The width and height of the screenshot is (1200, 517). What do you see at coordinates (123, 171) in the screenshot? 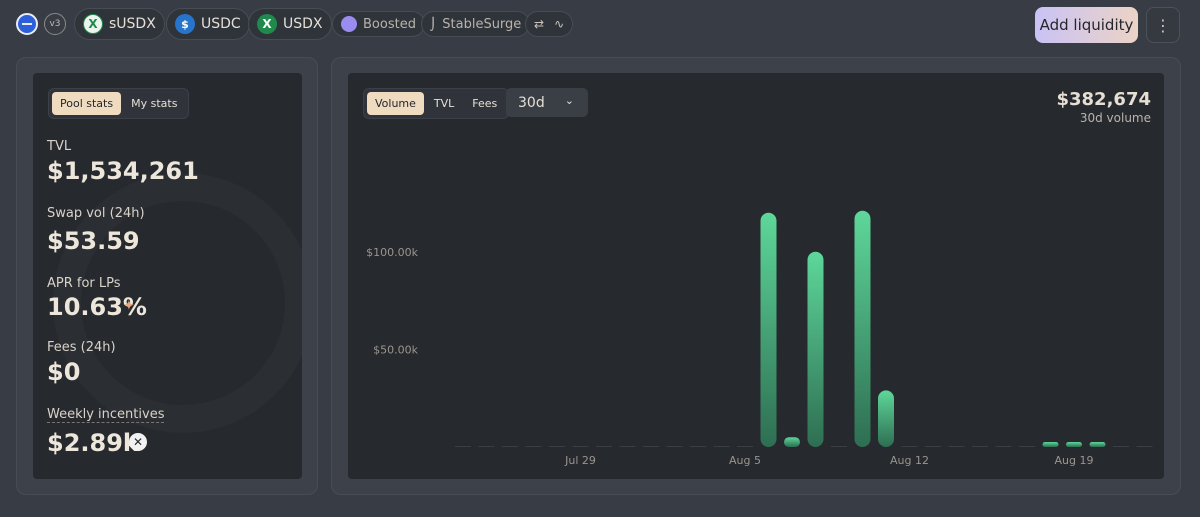
I see `tvl-value: $1,534,261` at bounding box center [123, 171].